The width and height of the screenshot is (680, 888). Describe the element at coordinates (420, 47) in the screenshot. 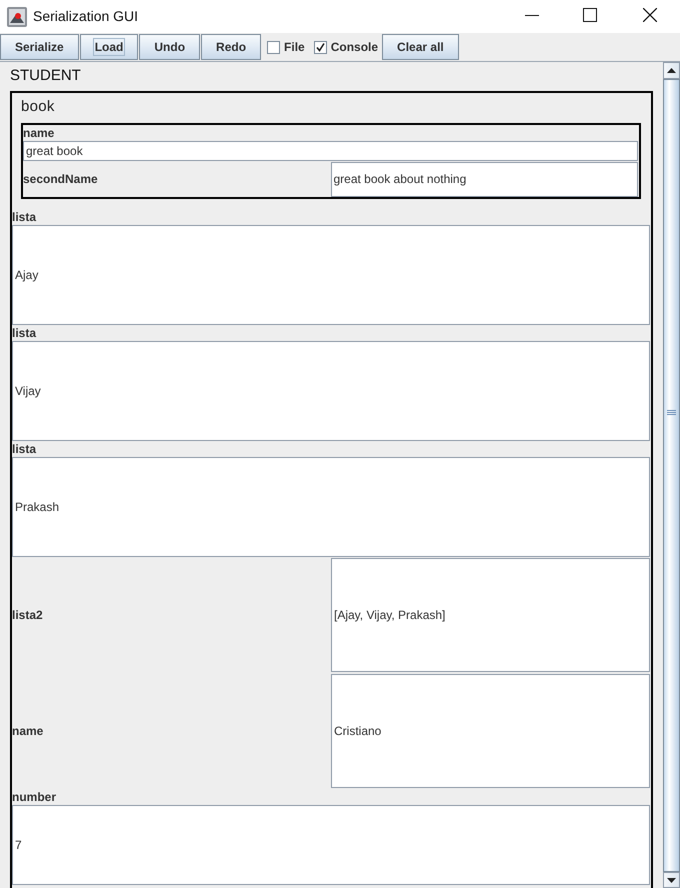

I see `toolbar-button: Clear all` at that location.